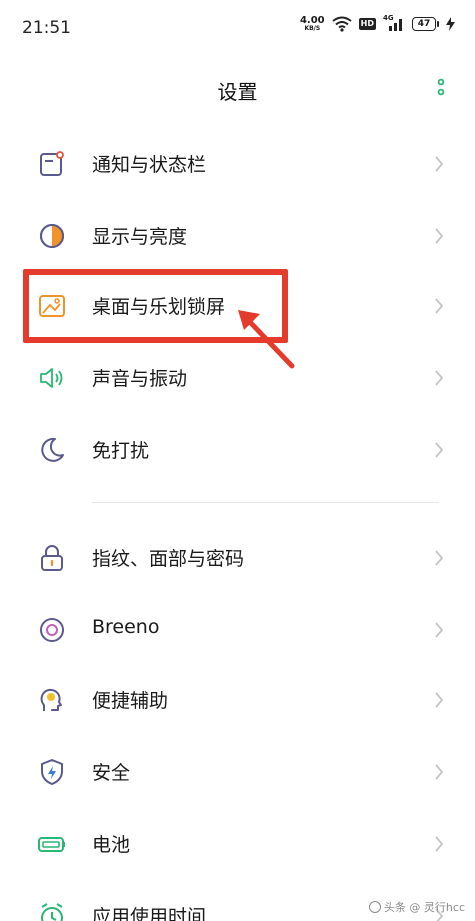  What do you see at coordinates (111, 845) in the screenshot?
I see `settings-item-label: 电池` at bounding box center [111, 845].